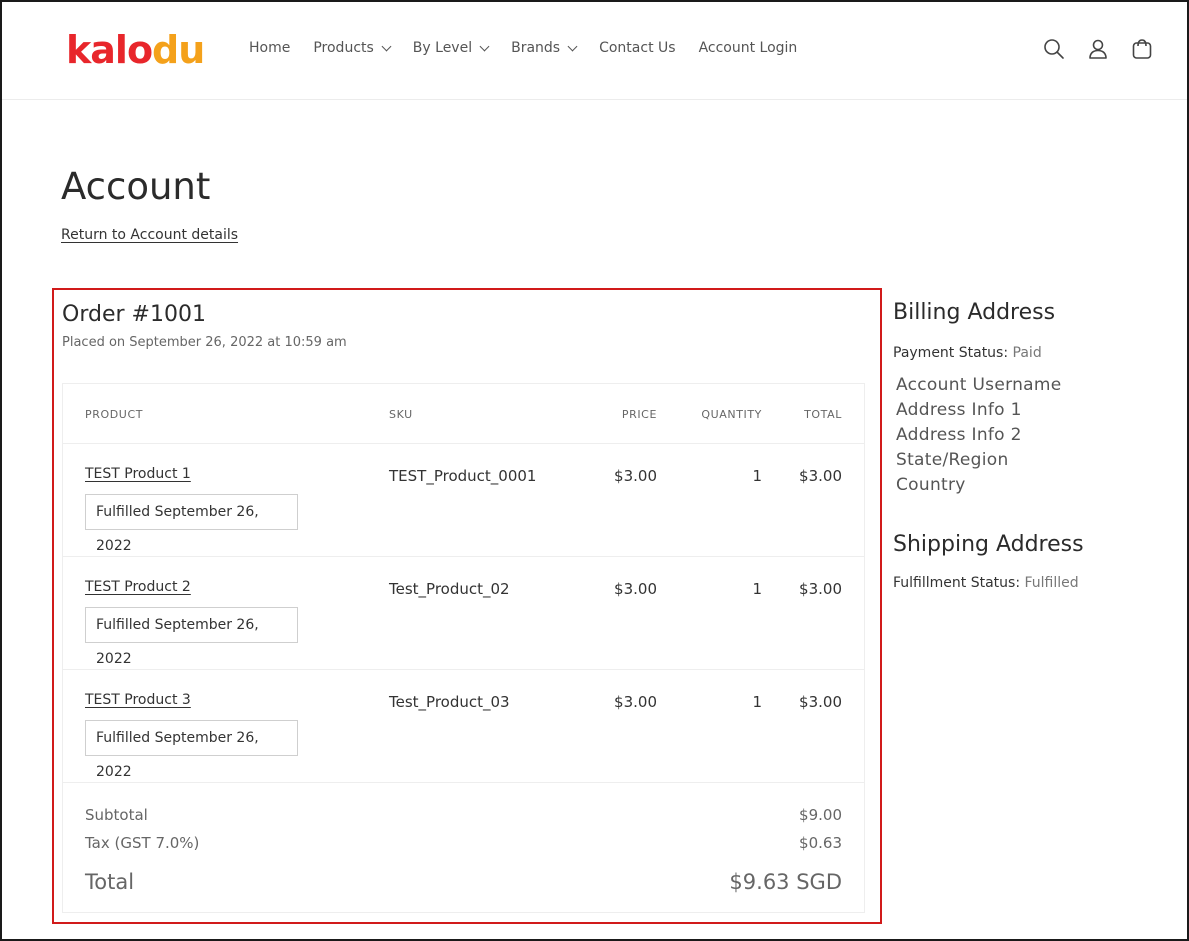  I want to click on column-header-product: PRODUCT, so click(114, 414).